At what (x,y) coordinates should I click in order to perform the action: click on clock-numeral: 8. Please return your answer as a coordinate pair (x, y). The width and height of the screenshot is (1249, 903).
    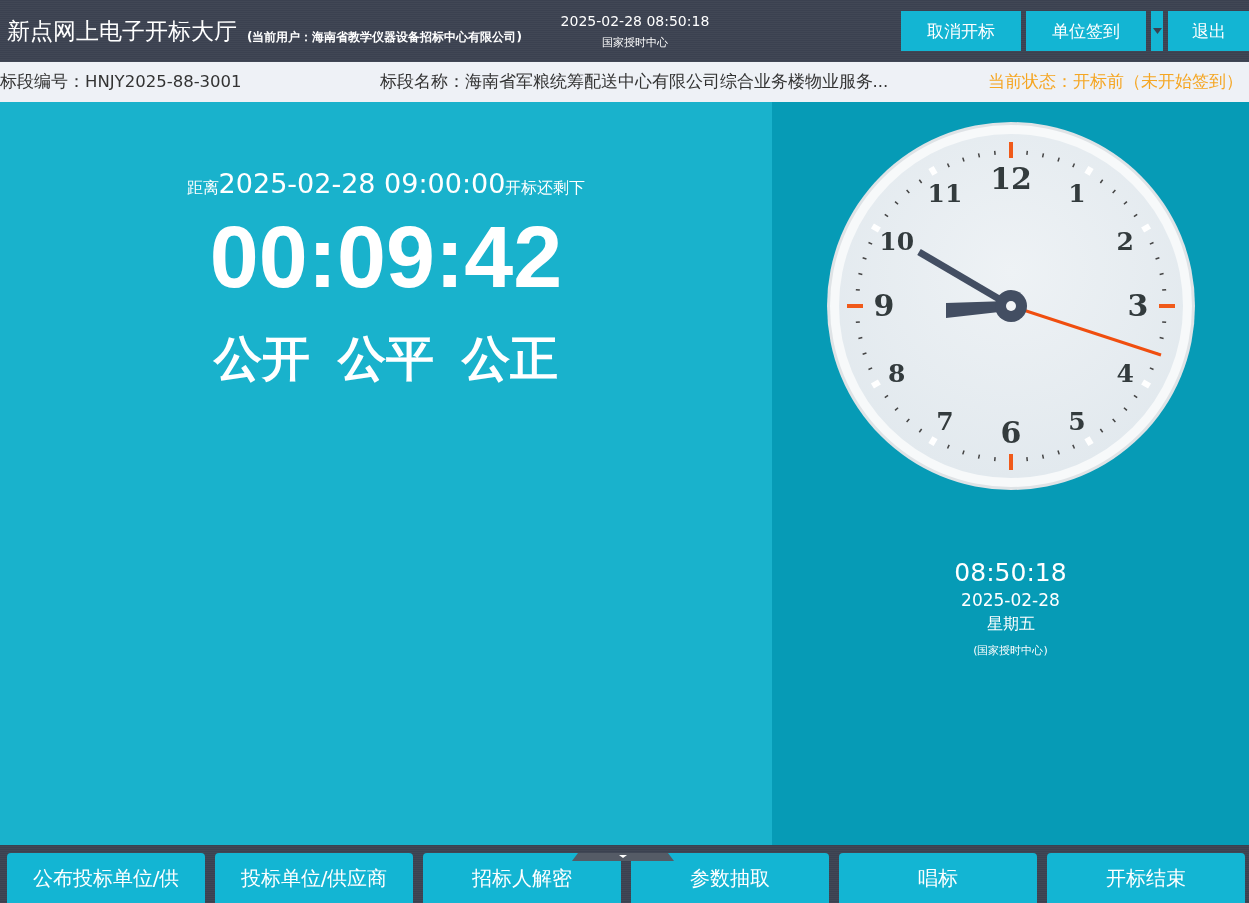
    Looking at the image, I should click on (896, 373).